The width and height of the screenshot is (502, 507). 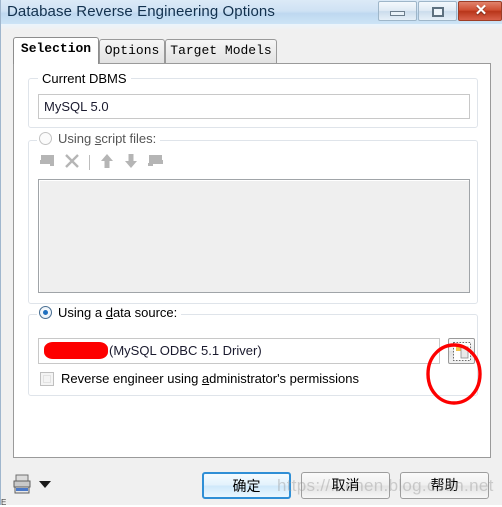 I want to click on data-source-driver-text: (MySQL ODBC 5.1 Driver), so click(x=185, y=350).